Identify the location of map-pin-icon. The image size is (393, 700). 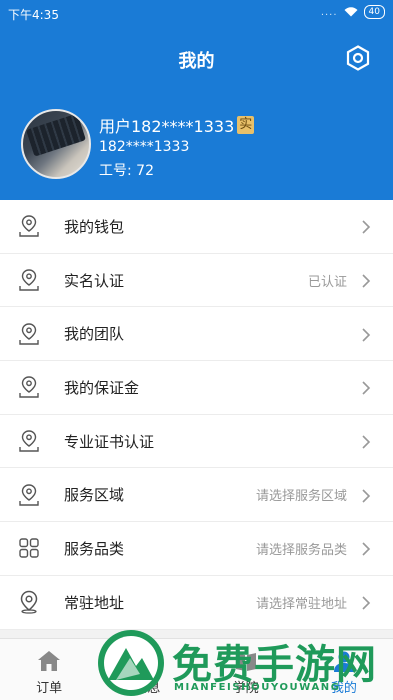
(29, 602).